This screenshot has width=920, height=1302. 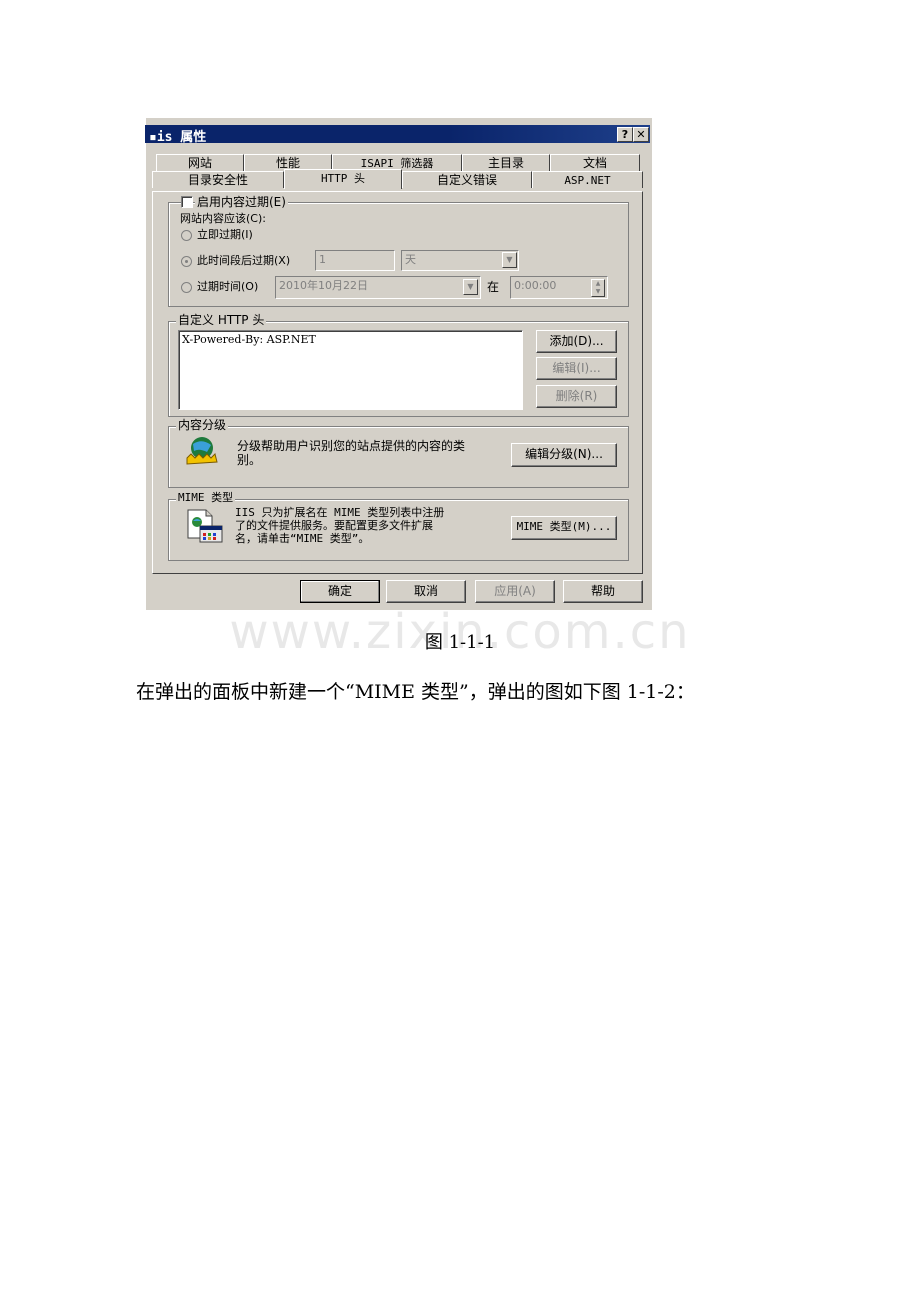 I want to click on tab-home-directory: 主目录, so click(x=506, y=162).